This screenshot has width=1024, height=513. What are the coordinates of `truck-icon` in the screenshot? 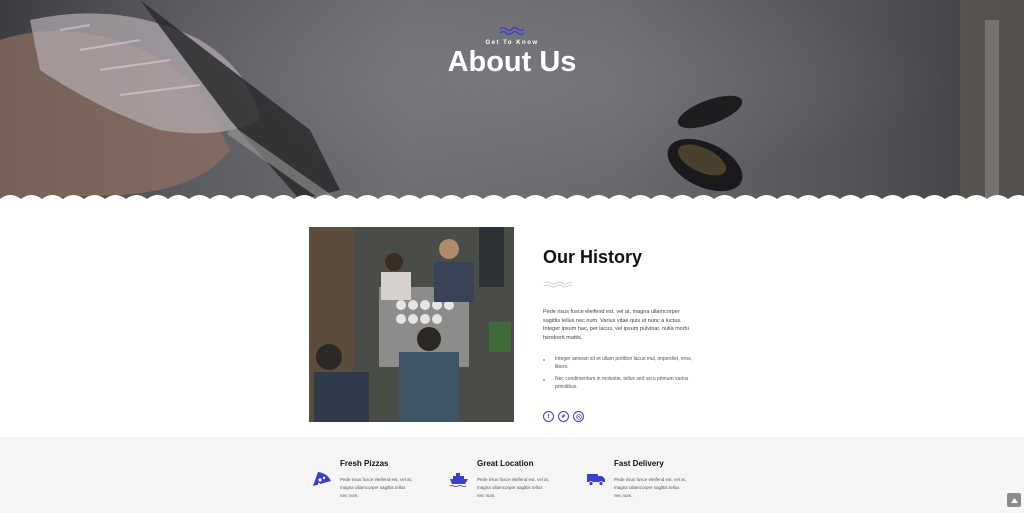 It's located at (596, 480).